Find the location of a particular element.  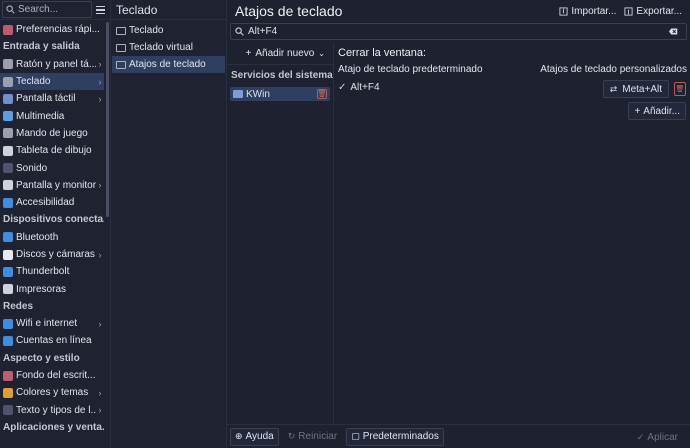

shortcuts-icon is located at coordinates (121, 64).